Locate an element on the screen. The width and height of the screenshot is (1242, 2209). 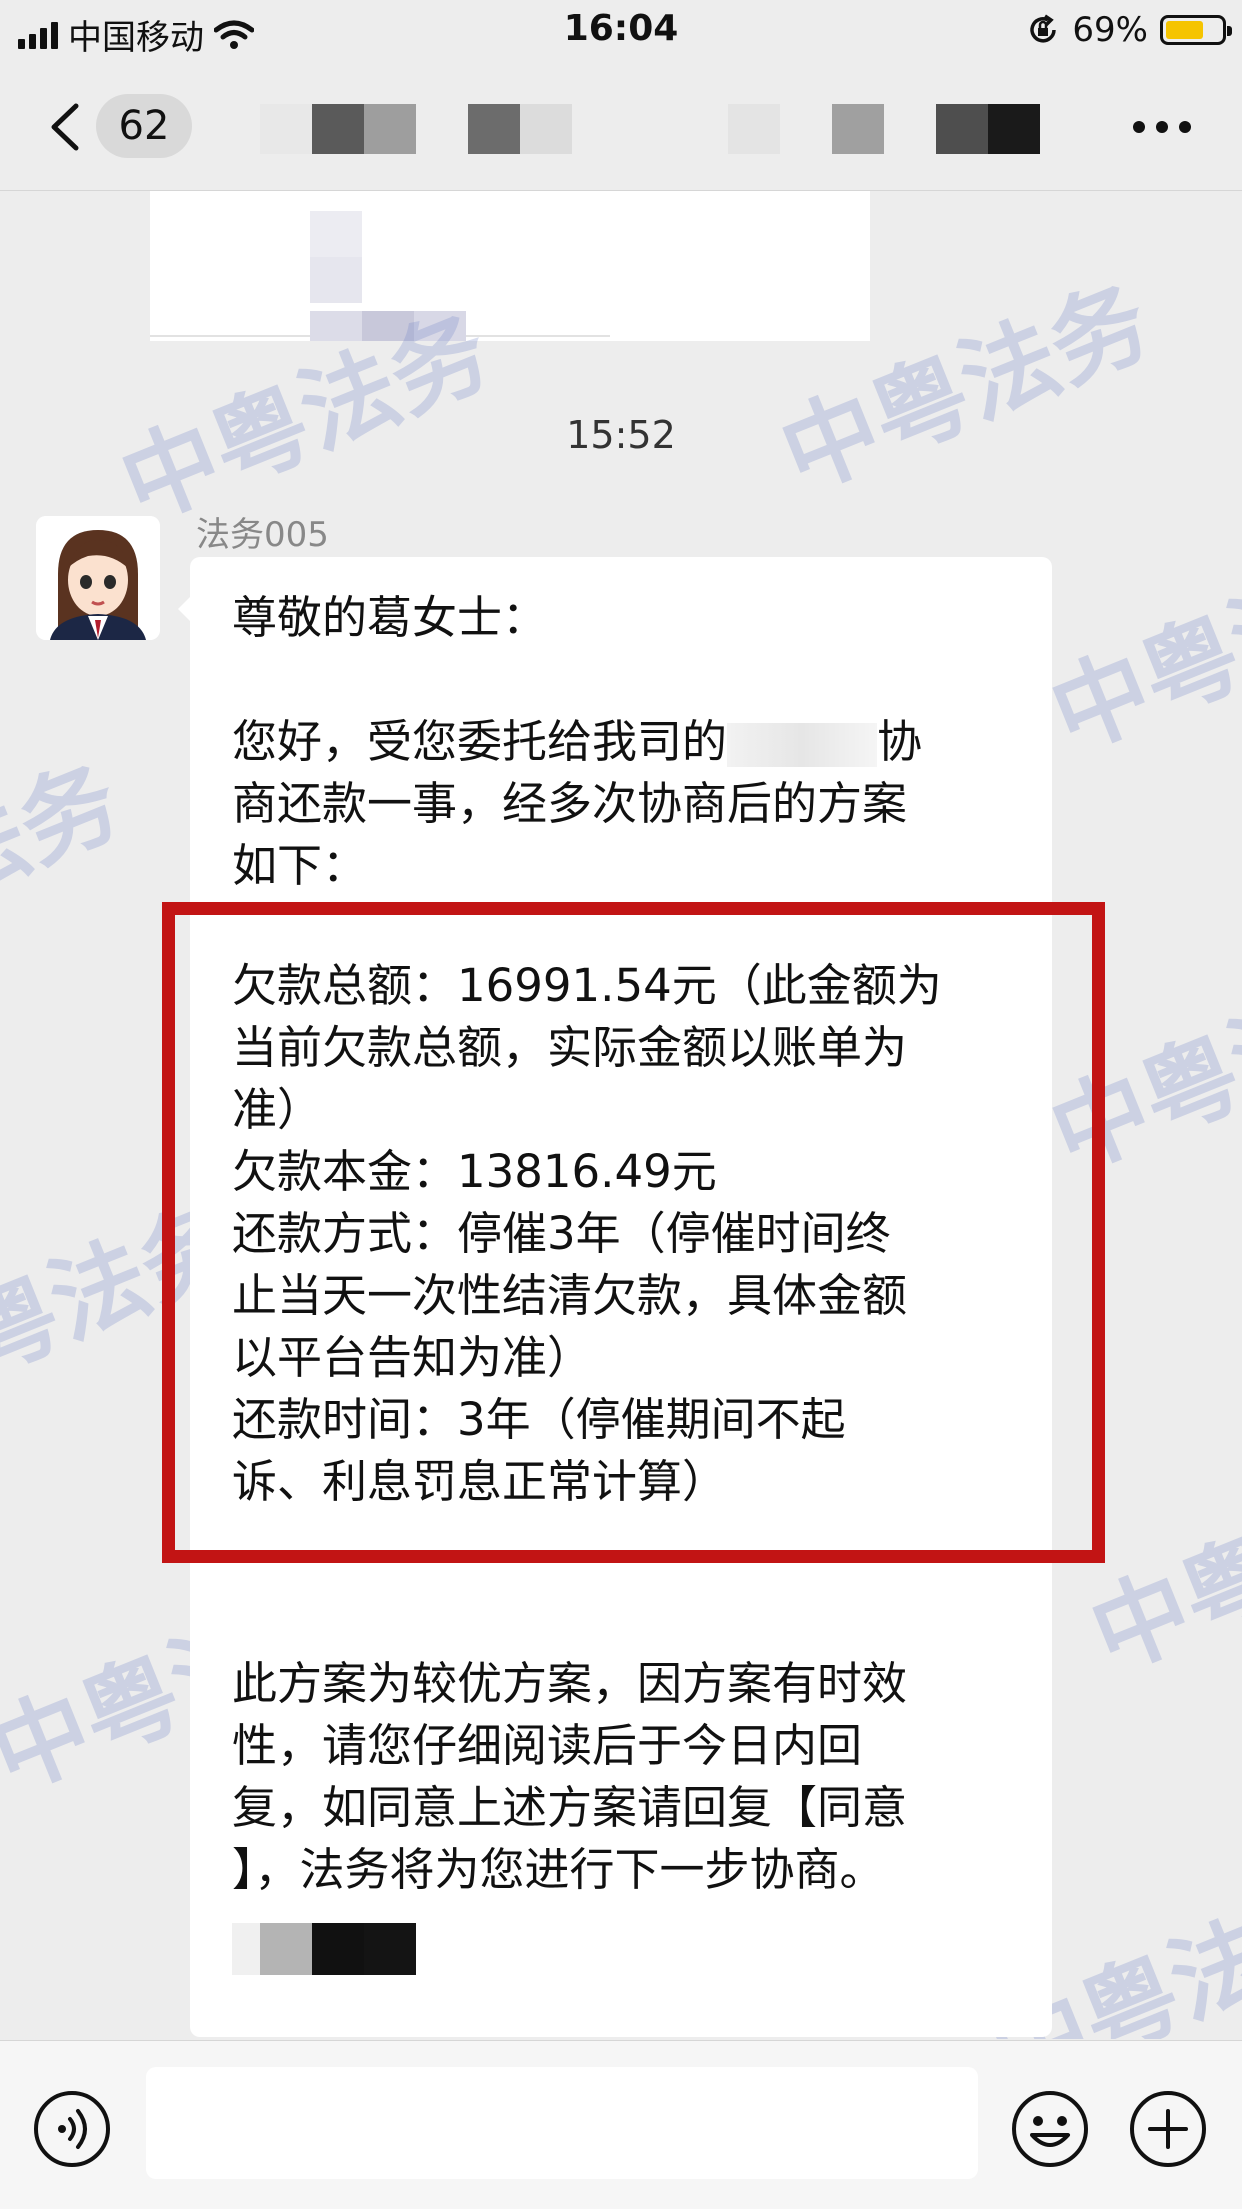
plus-icon is located at coordinates (1168, 2129).